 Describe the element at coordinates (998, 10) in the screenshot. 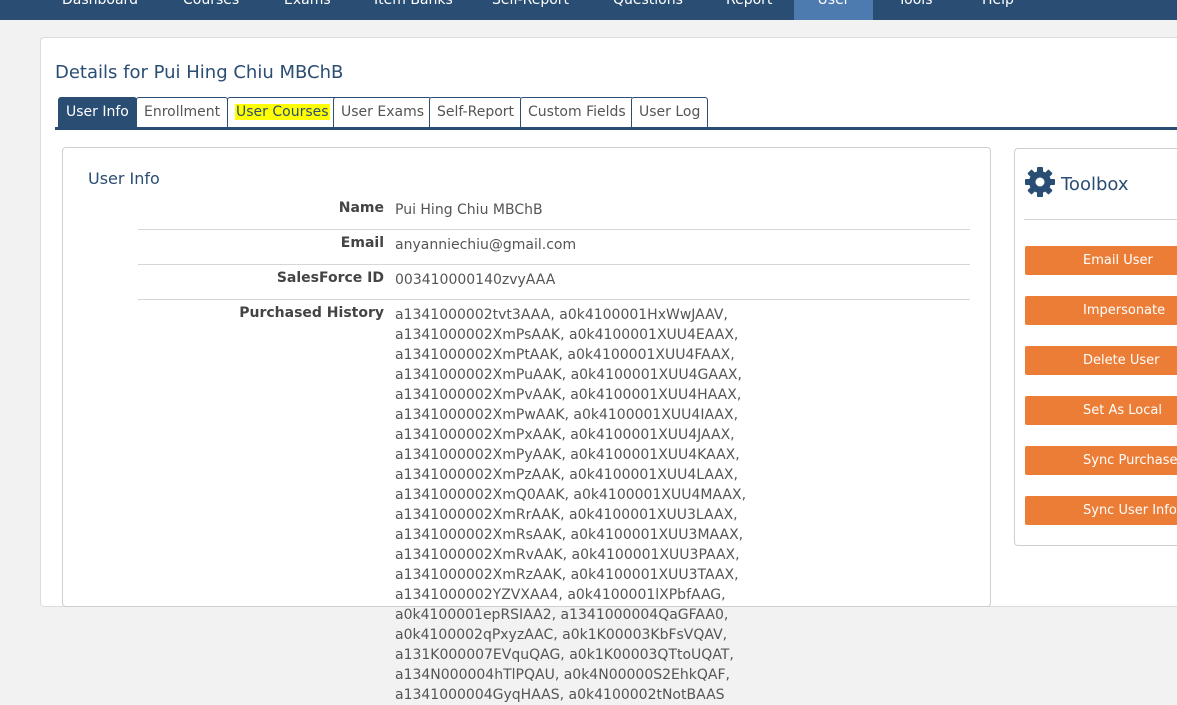

I see `nav-item-help: Help` at that location.